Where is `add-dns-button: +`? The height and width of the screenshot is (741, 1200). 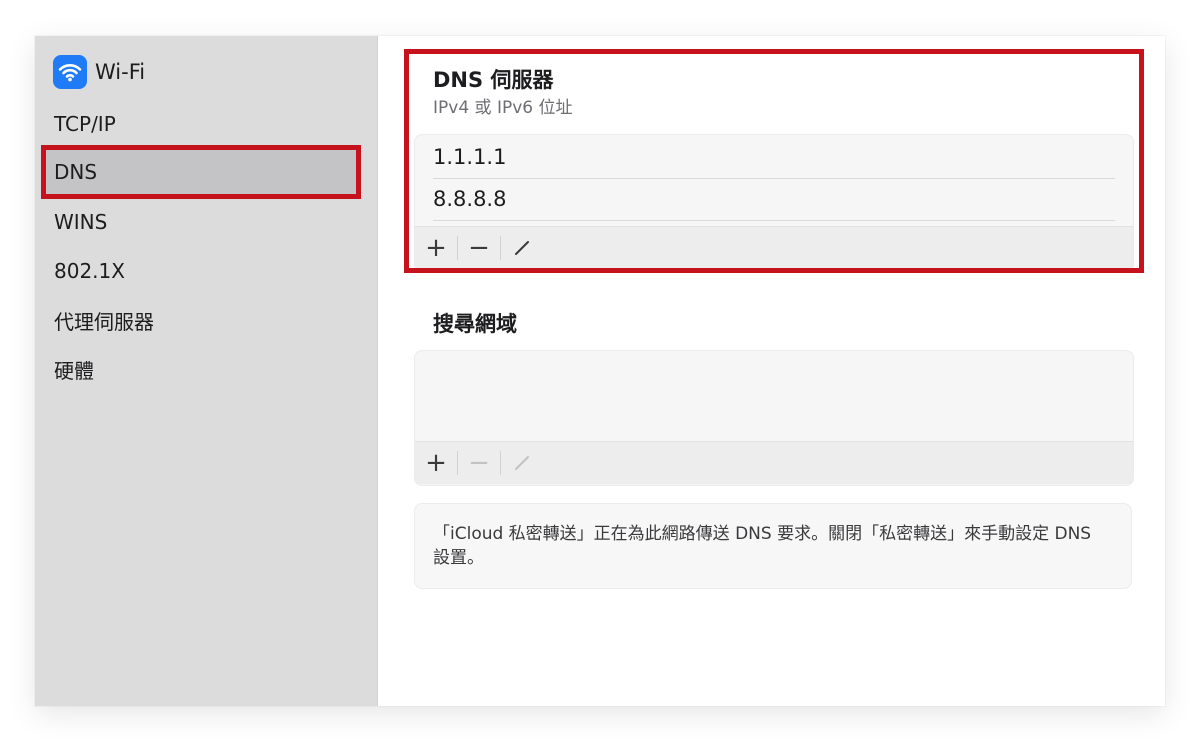
add-dns-button: + is located at coordinates (436, 248).